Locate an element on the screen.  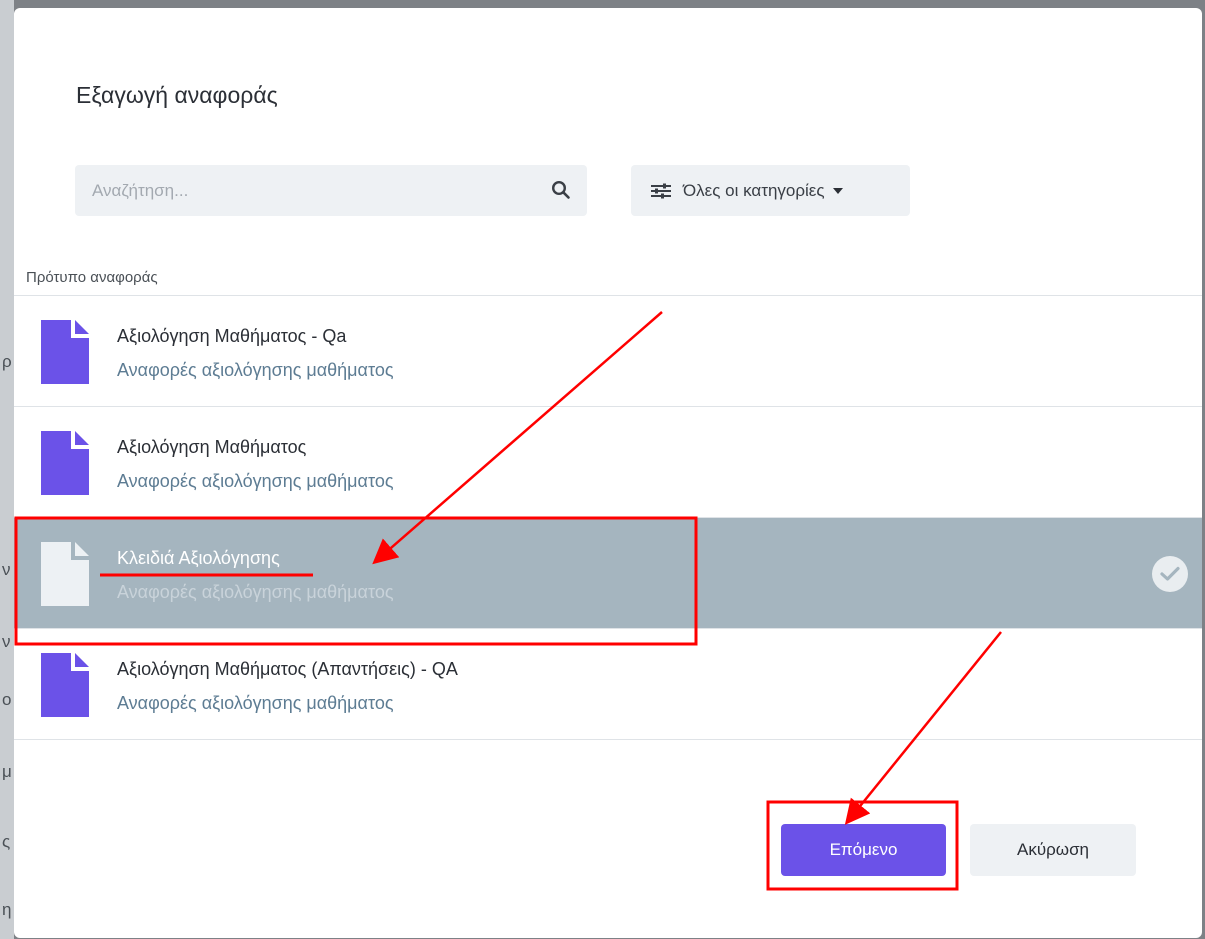
dialog-title: Εξαγωγή αναφοράς is located at coordinates (177, 95).